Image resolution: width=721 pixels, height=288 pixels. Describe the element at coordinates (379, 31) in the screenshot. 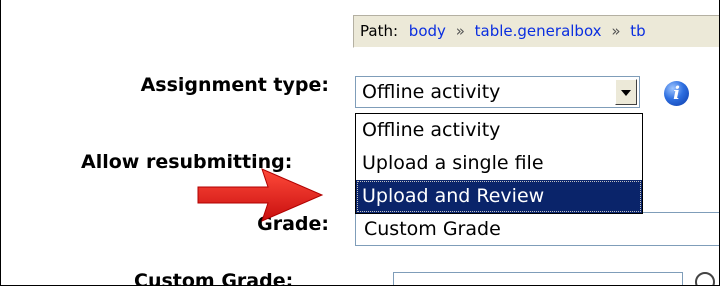

I see `path-label: Path:` at that location.